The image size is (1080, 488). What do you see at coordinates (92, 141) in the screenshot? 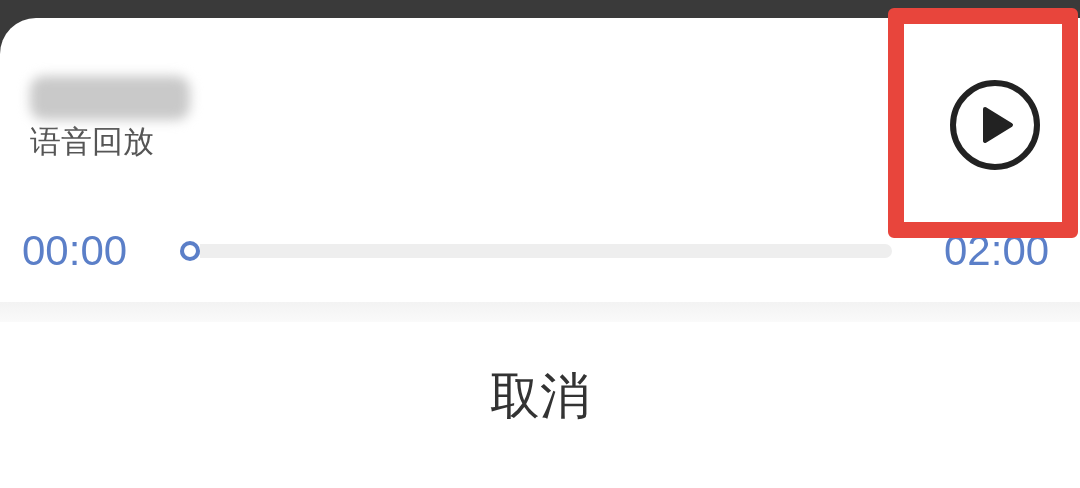
I see `subtitle: 语音回放` at bounding box center [92, 141].